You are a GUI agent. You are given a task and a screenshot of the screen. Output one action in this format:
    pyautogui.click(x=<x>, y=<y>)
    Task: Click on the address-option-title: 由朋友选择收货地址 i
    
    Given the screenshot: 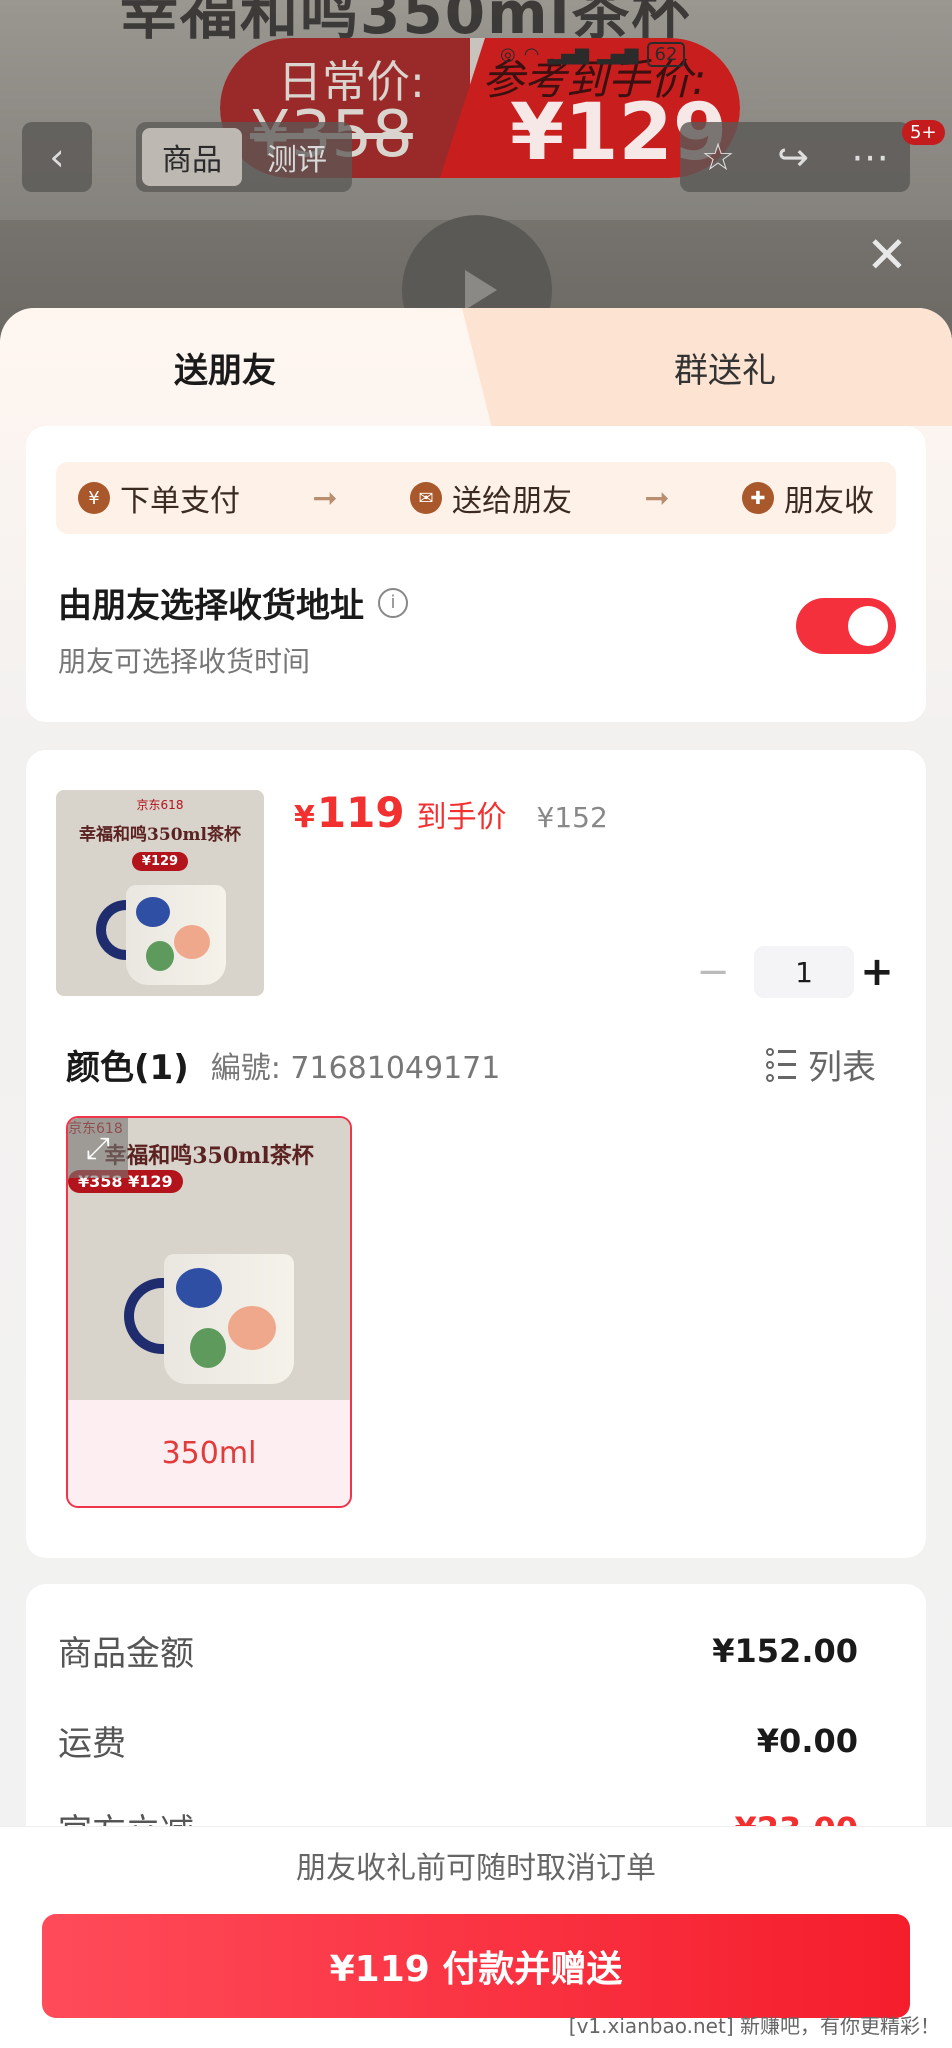 What is the action you would take?
    pyautogui.click(x=233, y=602)
    